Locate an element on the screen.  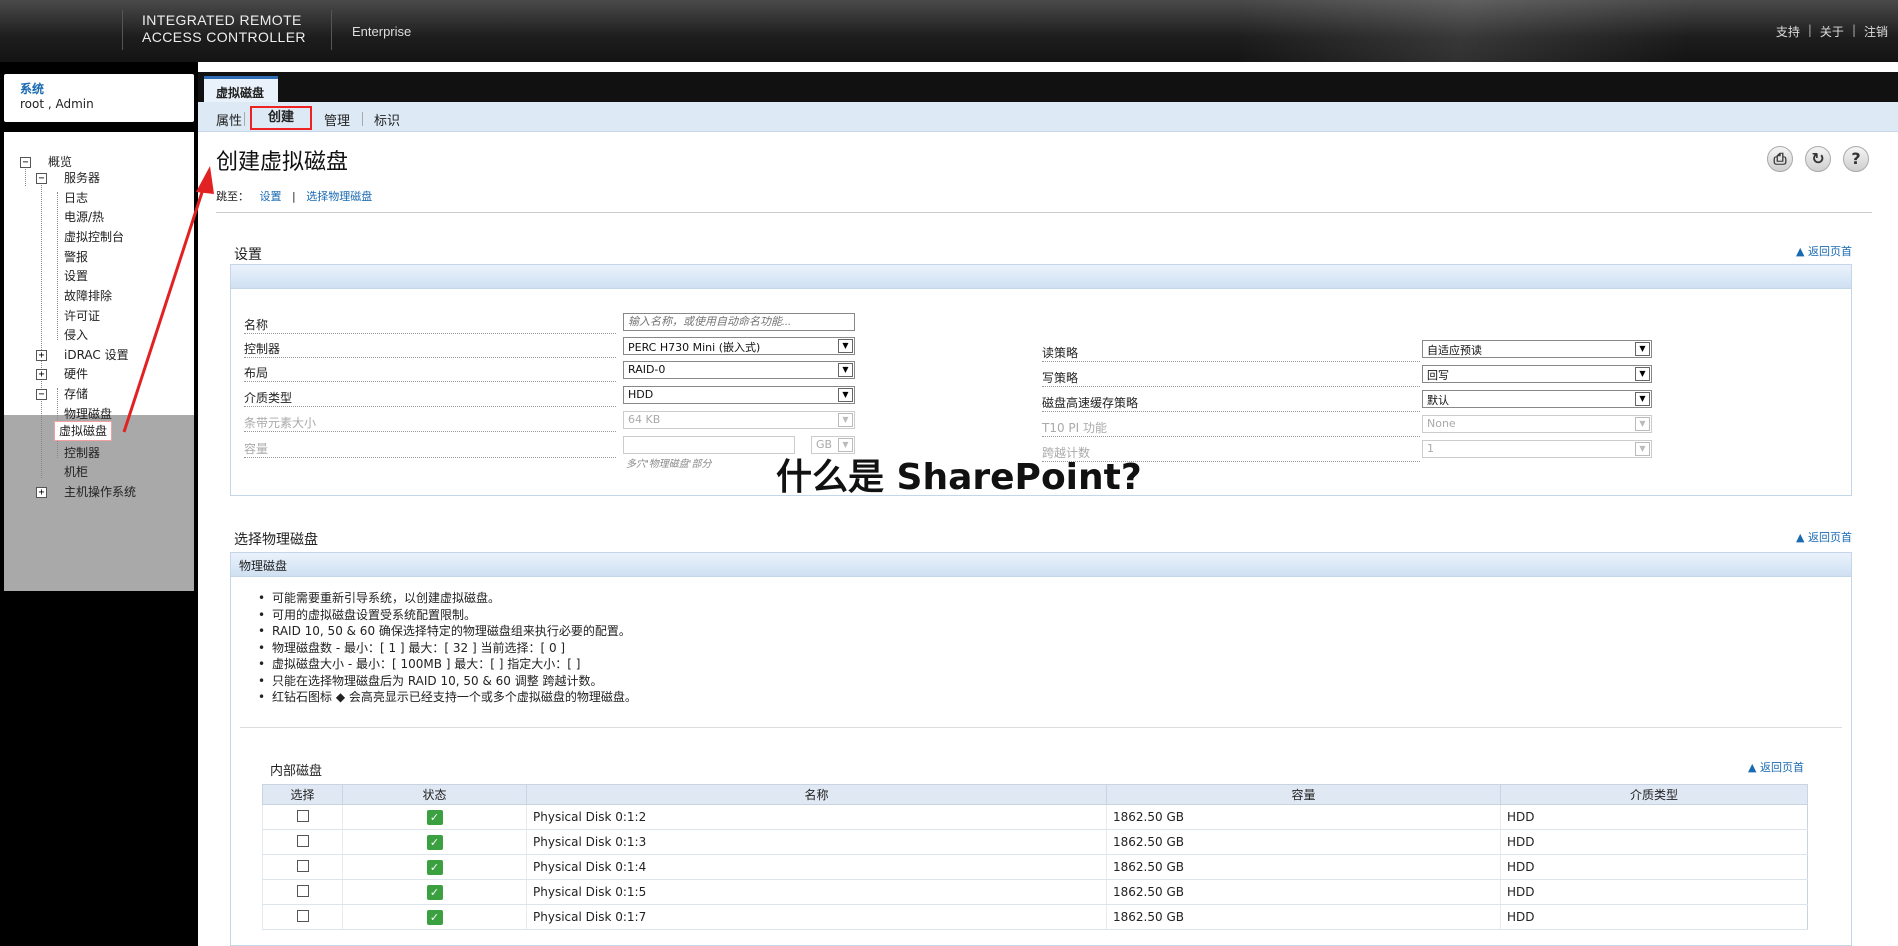
layout-value: RAID-0 is located at coordinates (647, 369).